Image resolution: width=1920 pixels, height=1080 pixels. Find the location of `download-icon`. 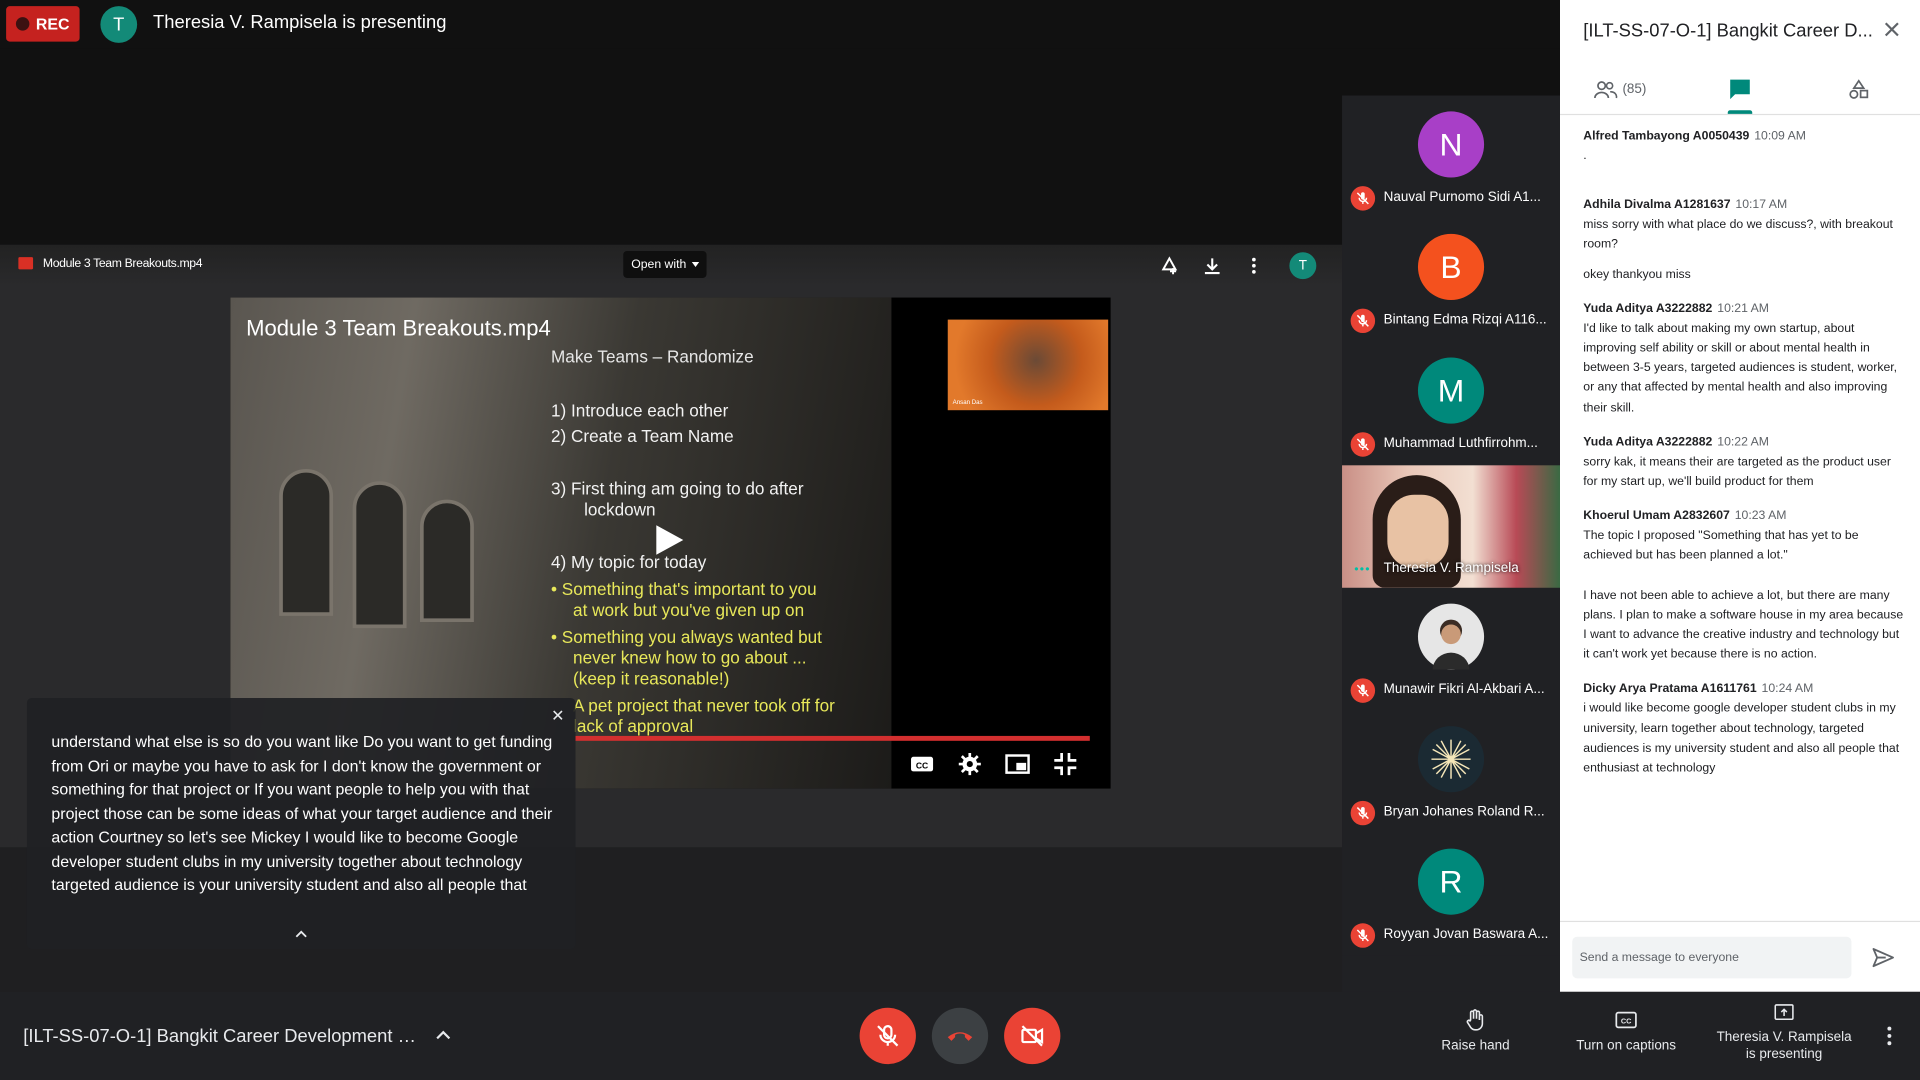

download-icon is located at coordinates (1212, 266).